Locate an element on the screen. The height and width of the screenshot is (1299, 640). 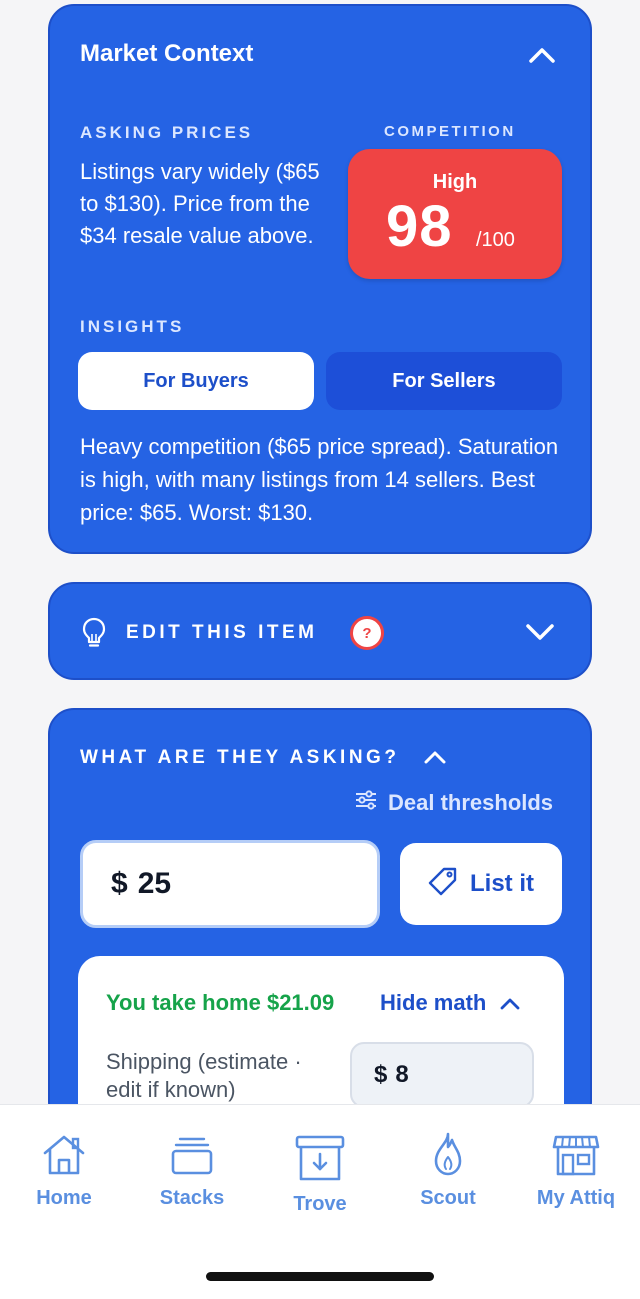
tab-my-attiq: My Attiq is located at coordinates (576, 1171).